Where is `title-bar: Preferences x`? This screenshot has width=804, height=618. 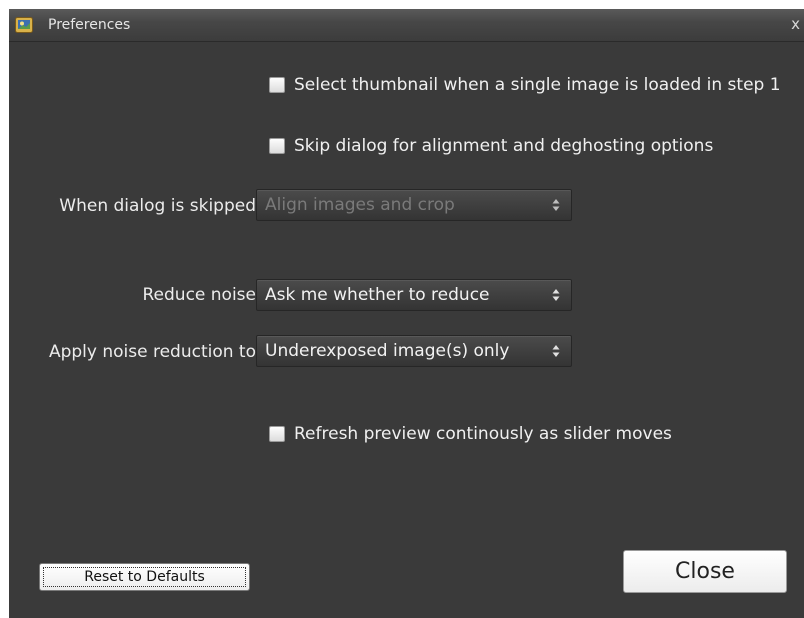
title-bar: Preferences x is located at coordinates (406, 25).